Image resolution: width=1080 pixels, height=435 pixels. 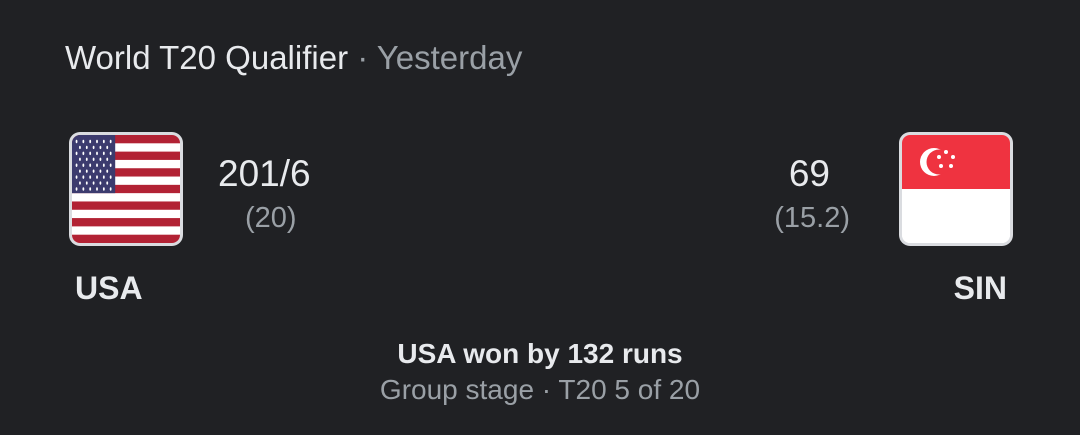 I want to click on match-result: USA won by 132 runs, so click(x=540, y=353).